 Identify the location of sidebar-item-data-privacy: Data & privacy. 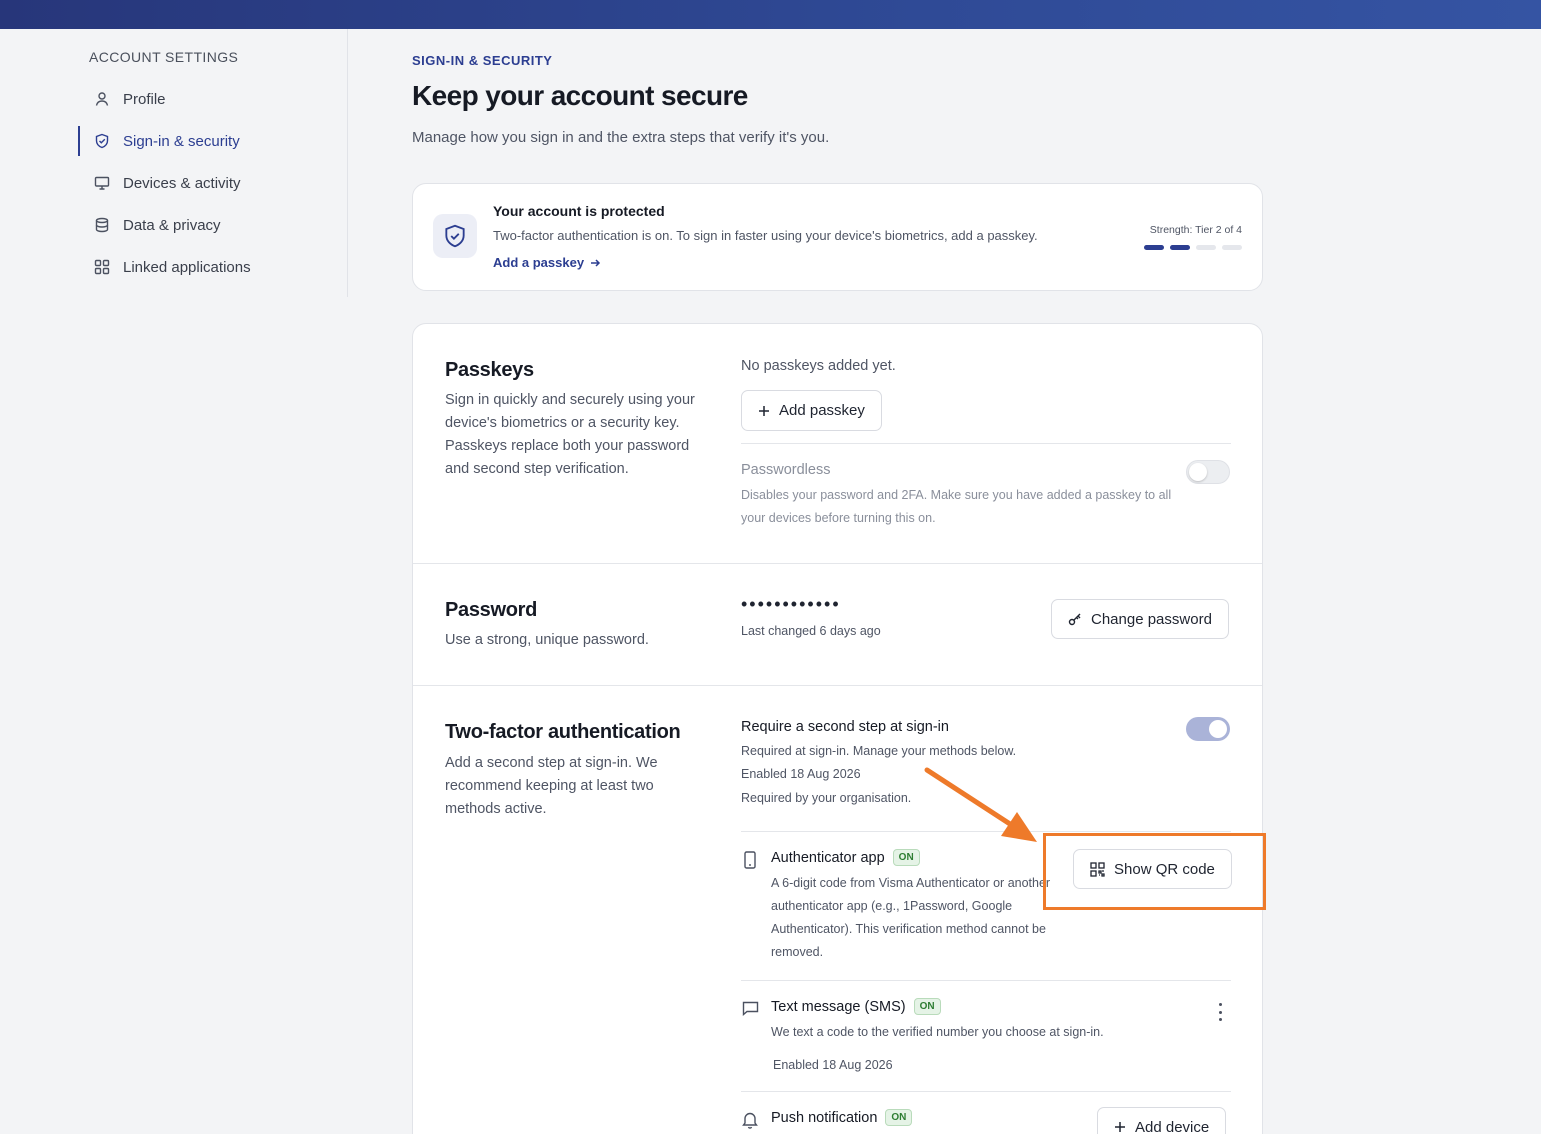
(208, 225).